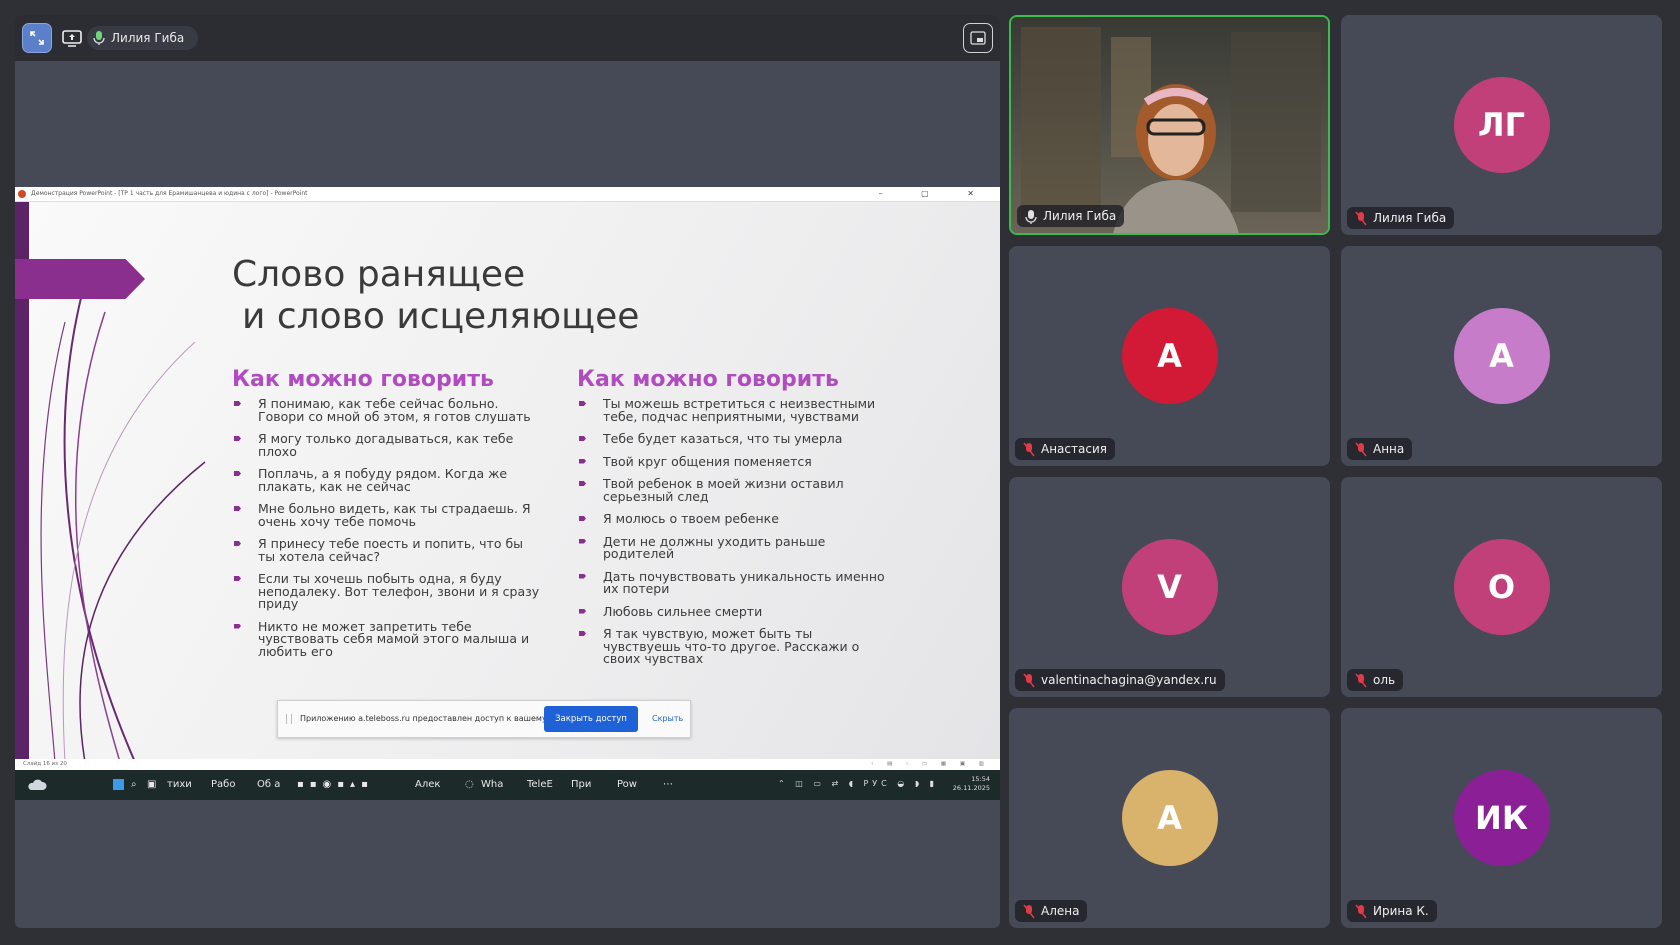 Image resolution: width=1680 pixels, height=945 pixels. I want to click on bullet-item: Дети не должны уходить раньше родителей, so click(732, 548).